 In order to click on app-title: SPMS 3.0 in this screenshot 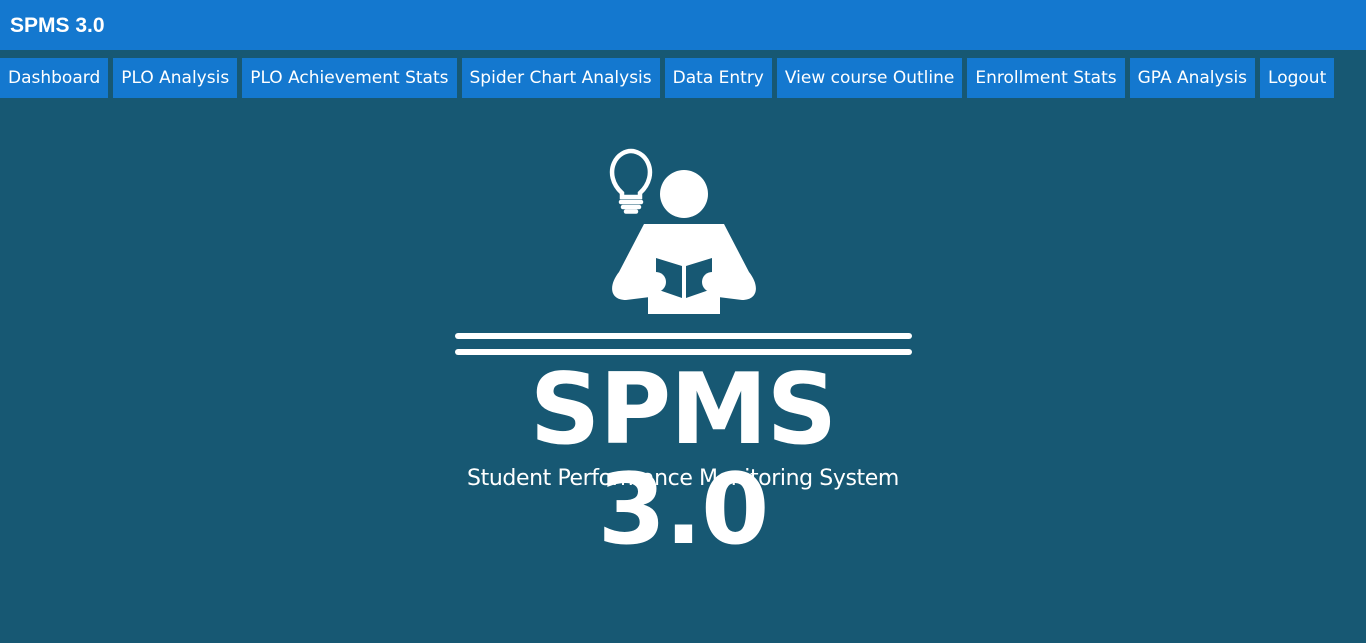, I will do `click(57, 25)`.